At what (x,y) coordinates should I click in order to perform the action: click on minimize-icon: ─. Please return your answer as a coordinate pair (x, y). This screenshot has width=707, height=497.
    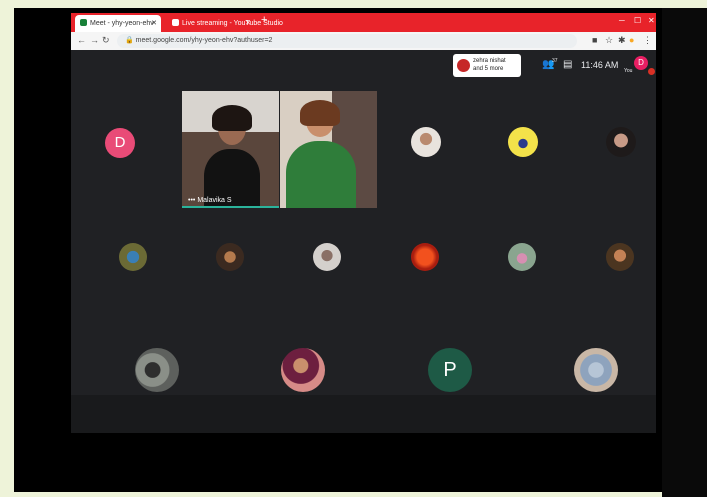
    Looking at the image, I should click on (622, 20).